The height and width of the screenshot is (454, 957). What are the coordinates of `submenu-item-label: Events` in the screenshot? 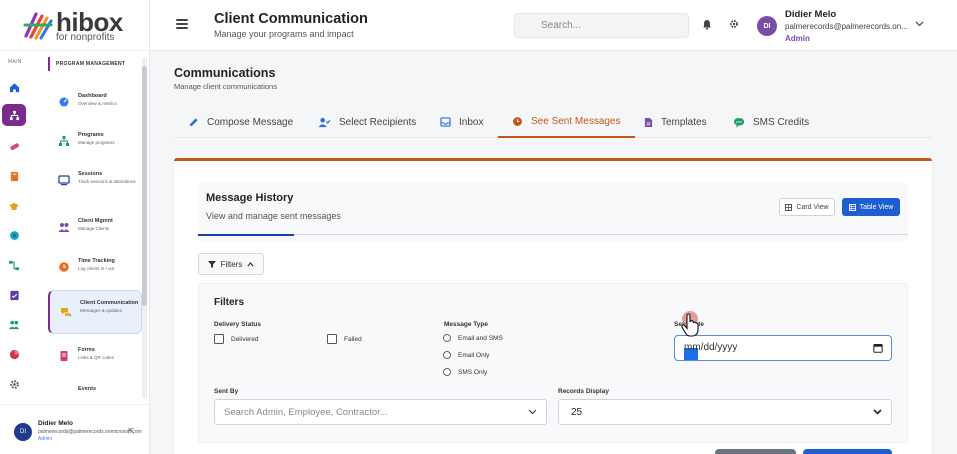 It's located at (87, 389).